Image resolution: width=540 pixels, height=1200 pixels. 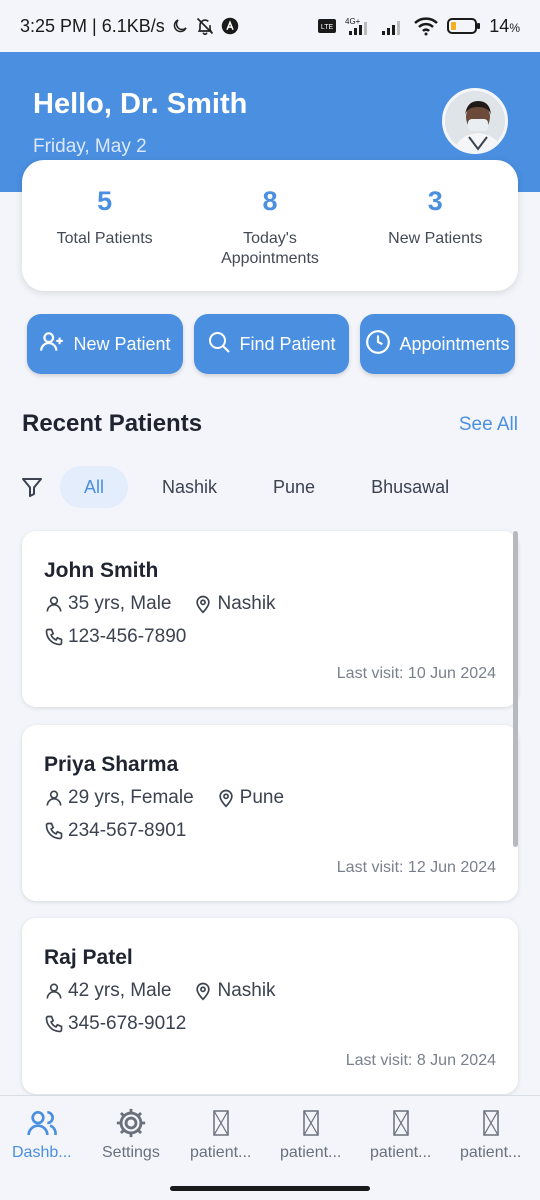 I want to click on greeting-title: Hello, Dr. Smith, so click(x=140, y=104).